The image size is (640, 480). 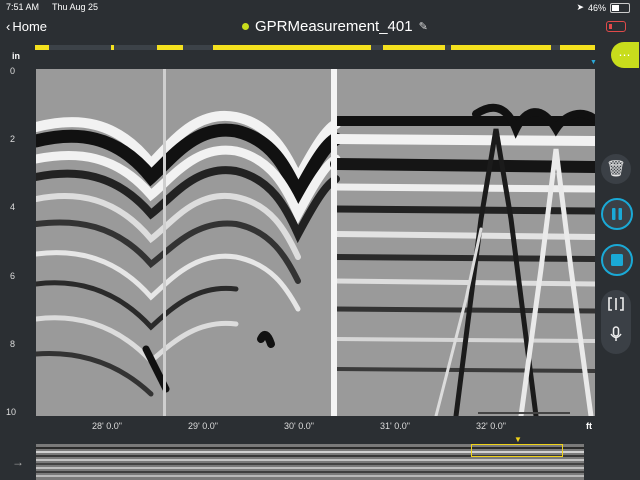 I want to click on distance-tick: 32' 0.0", so click(x=491, y=426).